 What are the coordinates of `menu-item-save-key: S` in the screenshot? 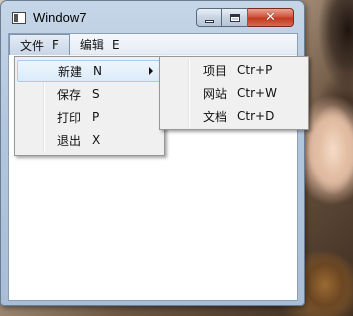 It's located at (96, 94).